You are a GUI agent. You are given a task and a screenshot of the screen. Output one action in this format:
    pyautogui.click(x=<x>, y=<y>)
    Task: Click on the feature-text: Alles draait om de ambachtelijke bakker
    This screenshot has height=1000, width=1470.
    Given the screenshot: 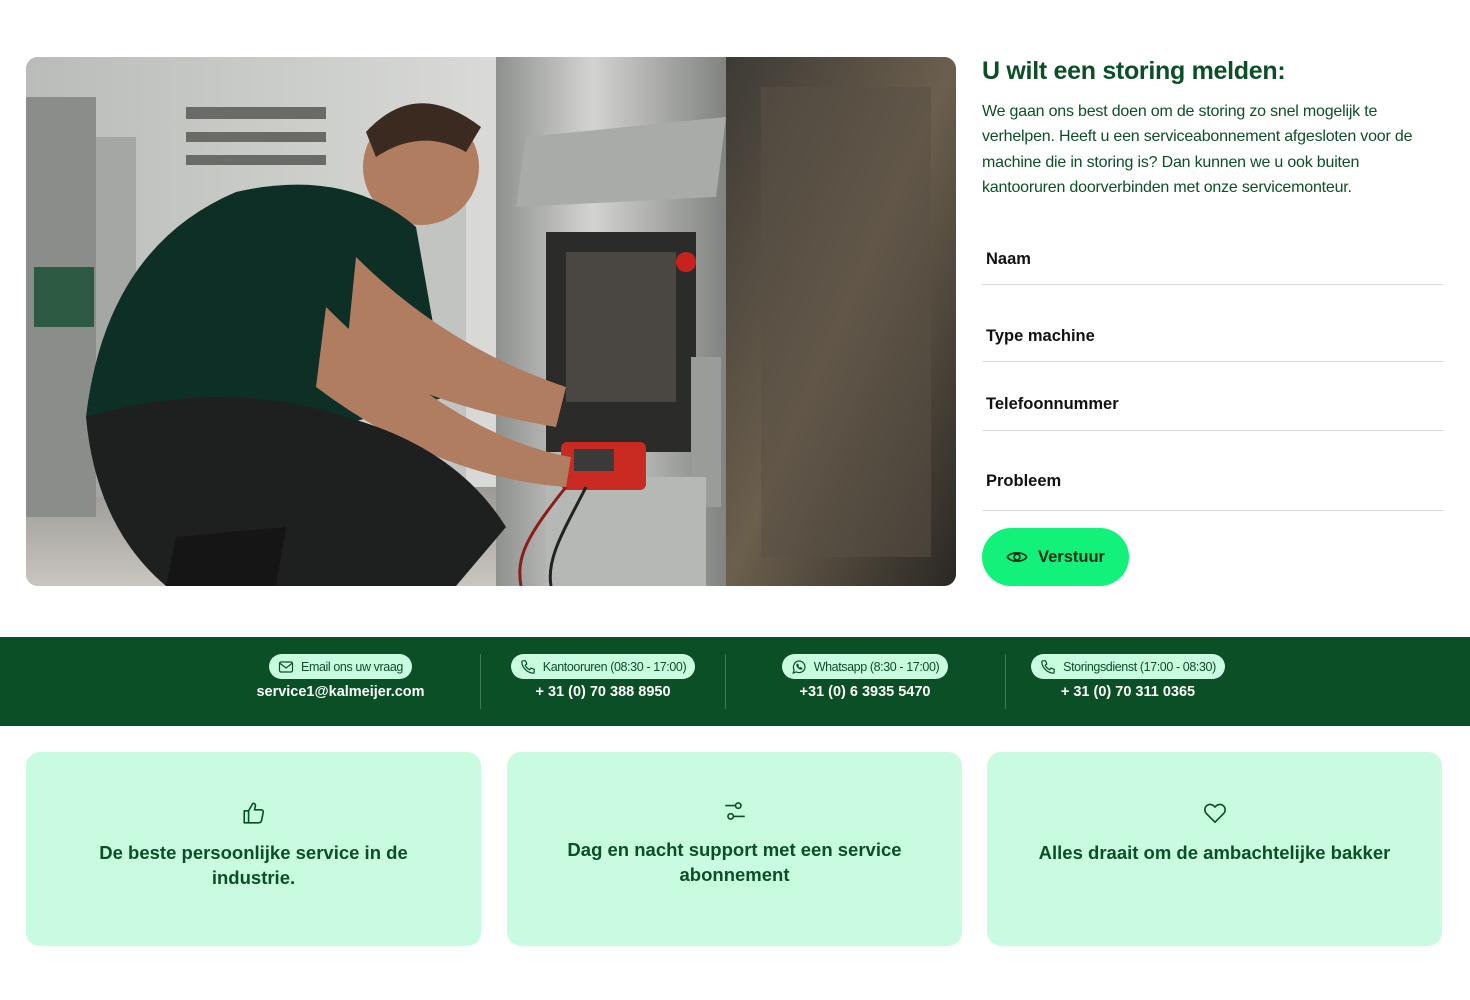 What is the action you would take?
    pyautogui.click(x=1214, y=852)
    